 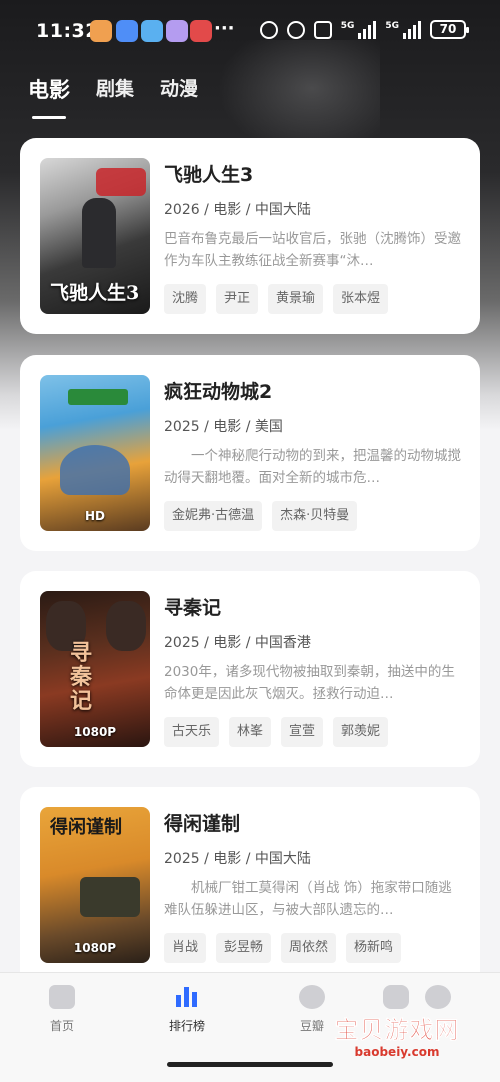 What do you see at coordinates (127, 31) in the screenshot?
I see `message-notification-icon` at bounding box center [127, 31].